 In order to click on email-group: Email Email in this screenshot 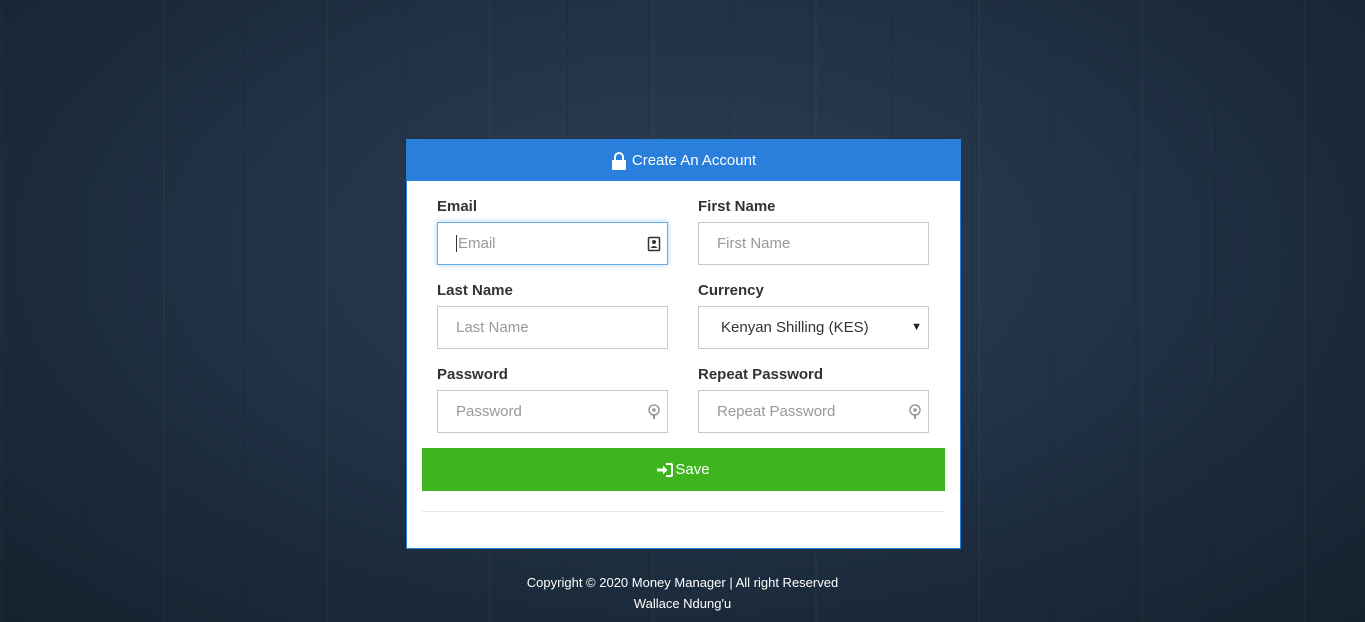, I will do `click(552, 231)`.